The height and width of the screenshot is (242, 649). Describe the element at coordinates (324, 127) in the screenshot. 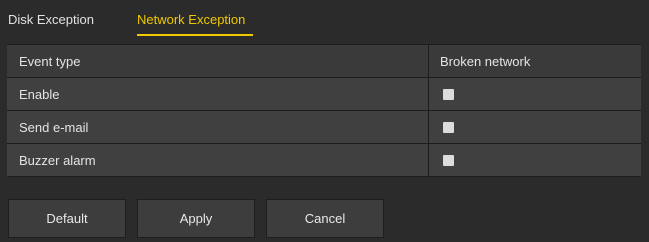

I see `table-row-send-email: Send e-mail` at that location.